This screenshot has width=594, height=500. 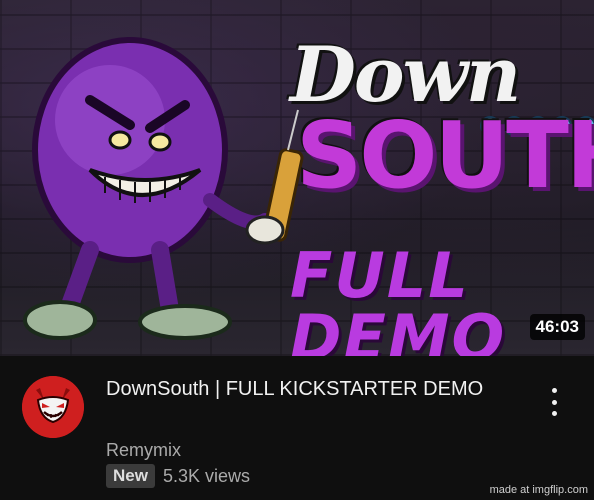 I want to click on devil-face-icon, so click(x=53, y=407).